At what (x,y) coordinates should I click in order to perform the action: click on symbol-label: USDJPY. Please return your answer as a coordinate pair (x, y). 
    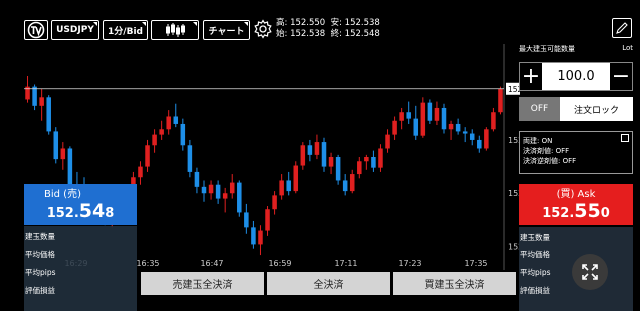
    Looking at the image, I should click on (75, 30).